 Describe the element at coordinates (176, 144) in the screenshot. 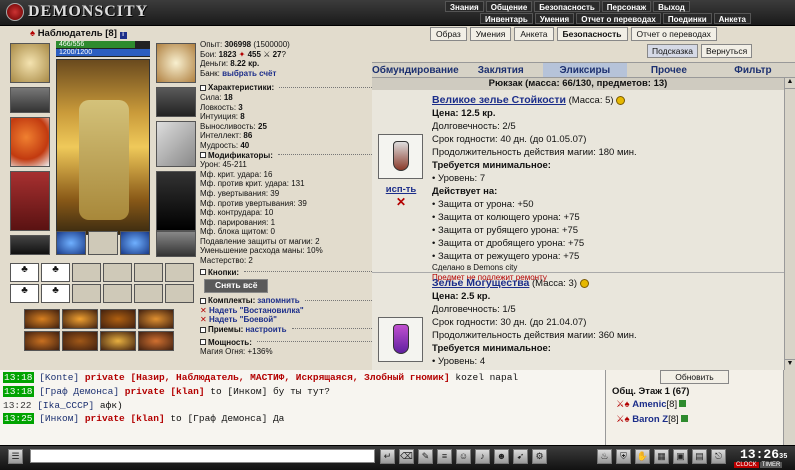

I see `shield-slot` at that location.